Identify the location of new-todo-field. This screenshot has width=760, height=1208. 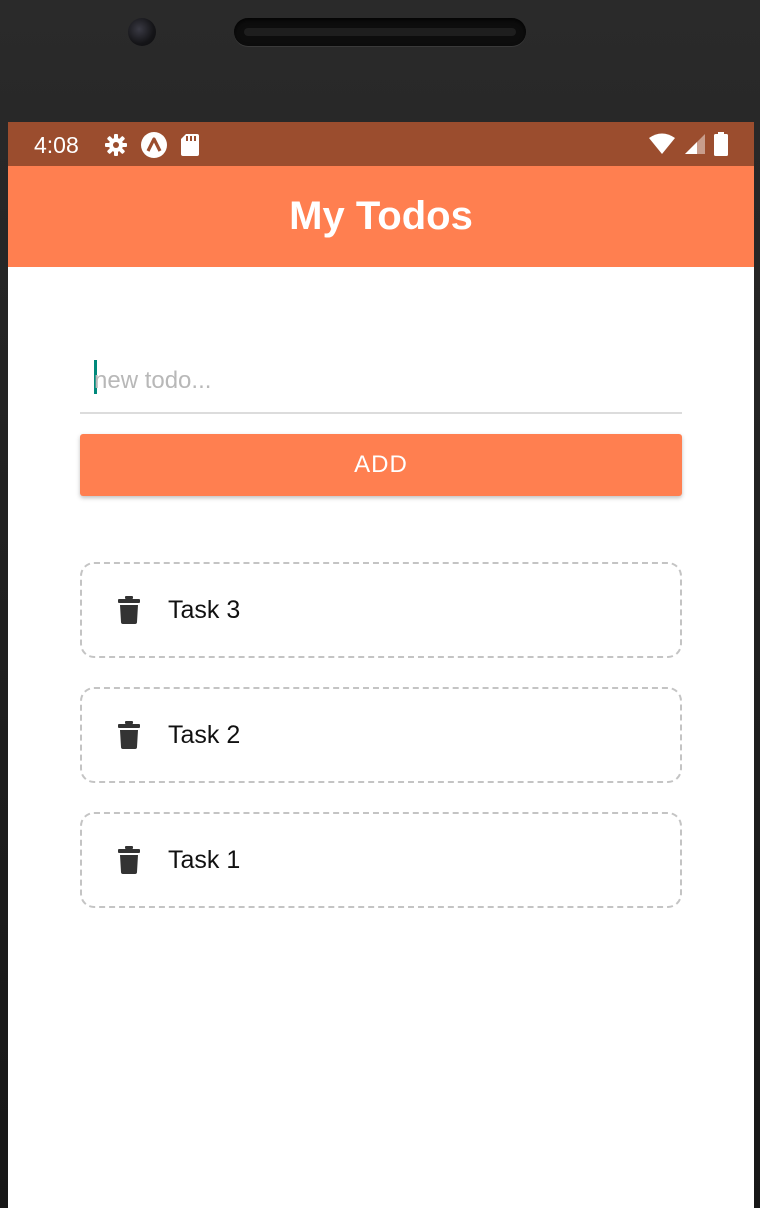
(381, 383).